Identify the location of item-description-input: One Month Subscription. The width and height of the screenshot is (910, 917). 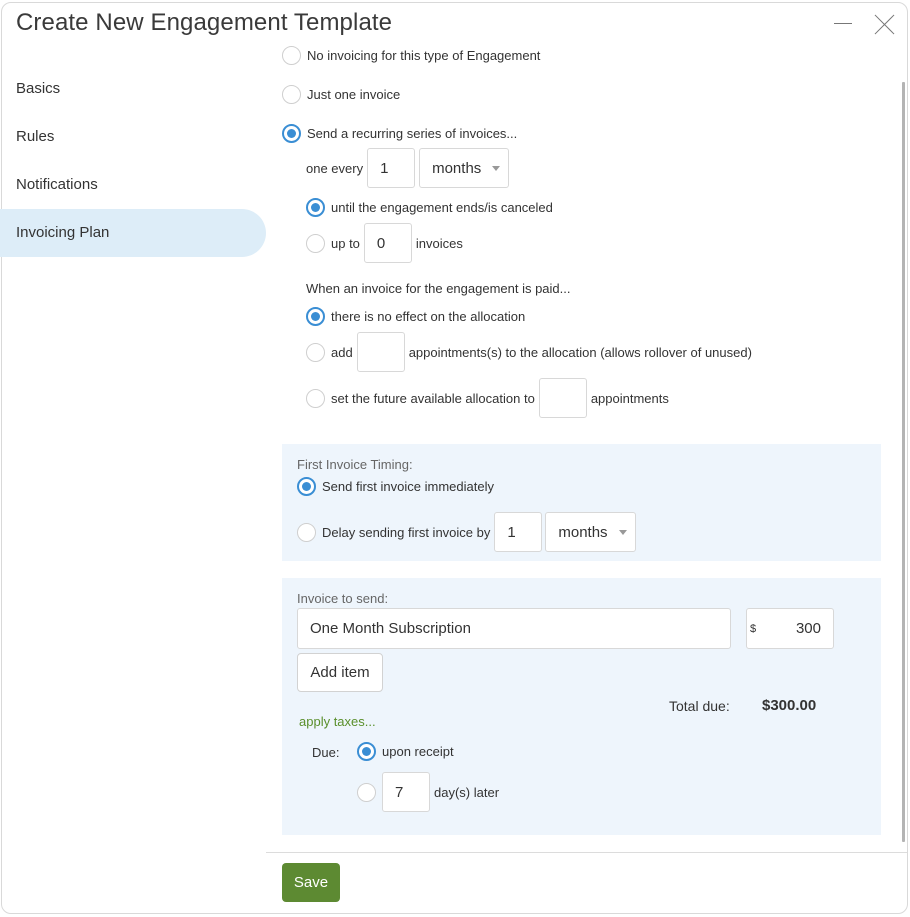
(514, 628).